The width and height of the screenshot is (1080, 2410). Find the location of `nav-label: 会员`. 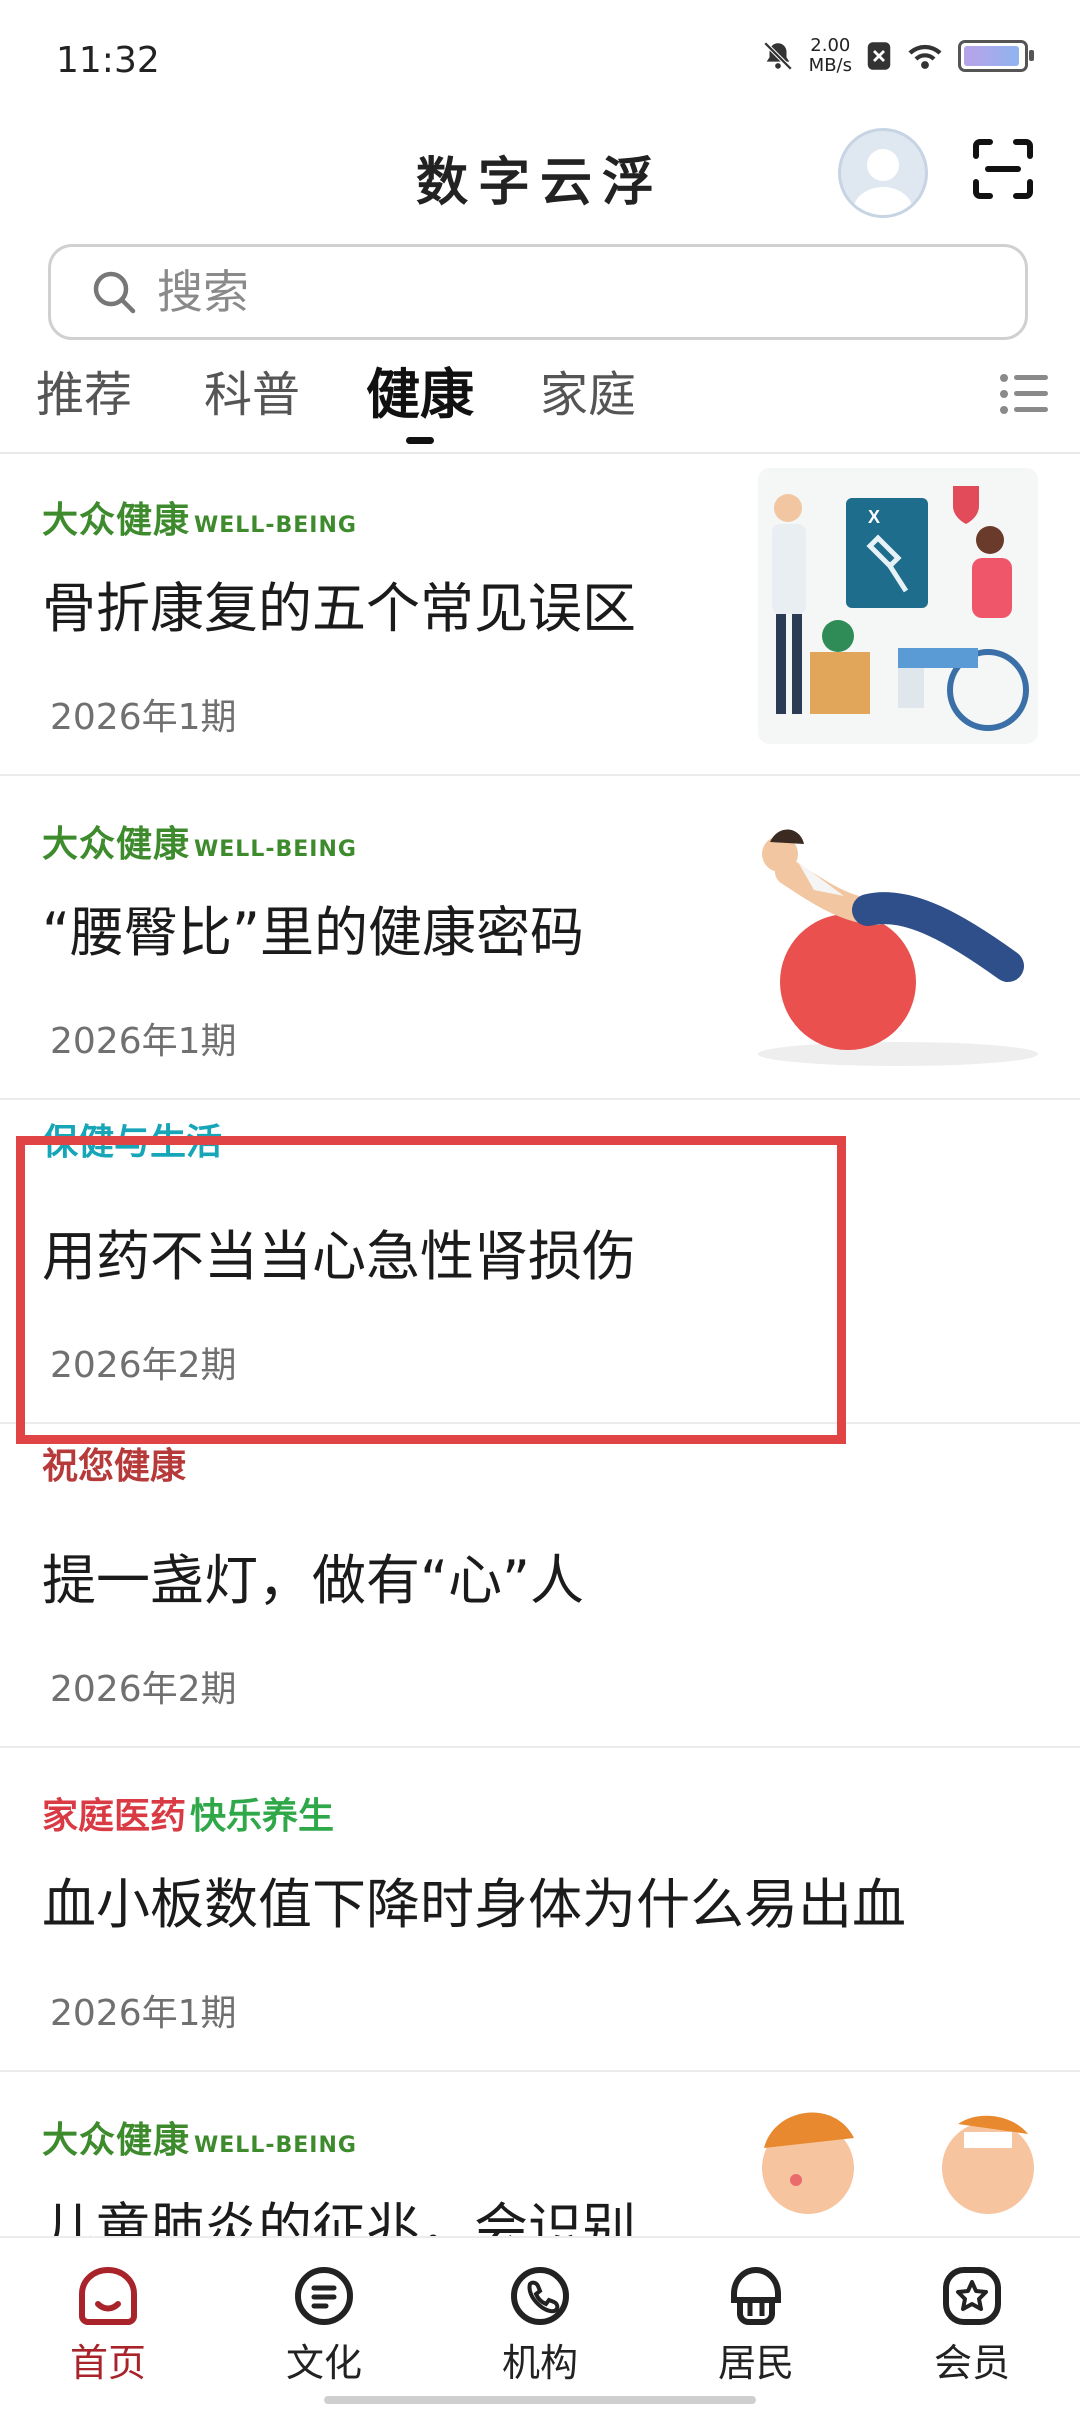

nav-label: 会员 is located at coordinates (971, 2363).